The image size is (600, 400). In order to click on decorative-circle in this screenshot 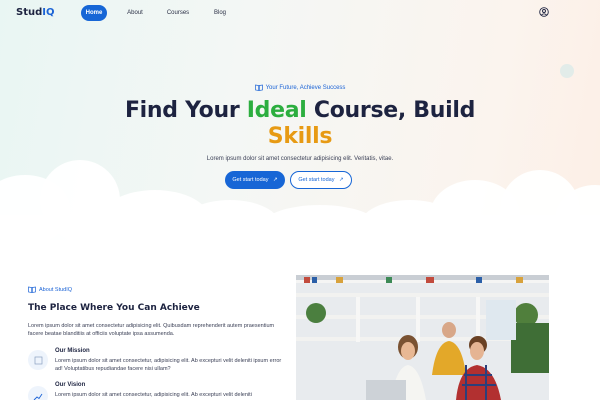, I will do `click(567, 71)`.